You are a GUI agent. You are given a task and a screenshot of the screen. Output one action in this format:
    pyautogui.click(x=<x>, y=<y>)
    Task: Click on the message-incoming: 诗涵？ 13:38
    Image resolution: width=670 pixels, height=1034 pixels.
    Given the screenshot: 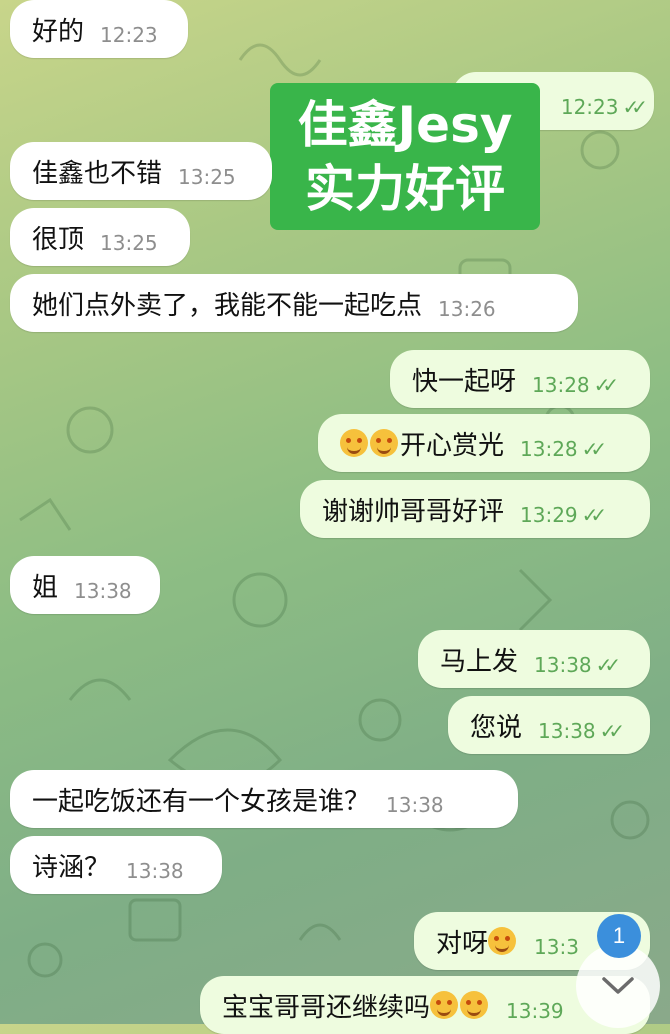 What is the action you would take?
    pyautogui.click(x=116, y=865)
    